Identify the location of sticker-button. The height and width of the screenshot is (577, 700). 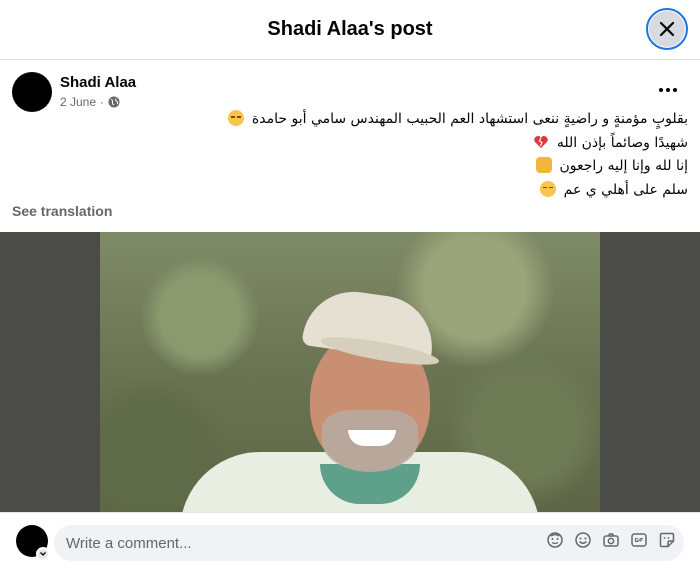
(667, 540).